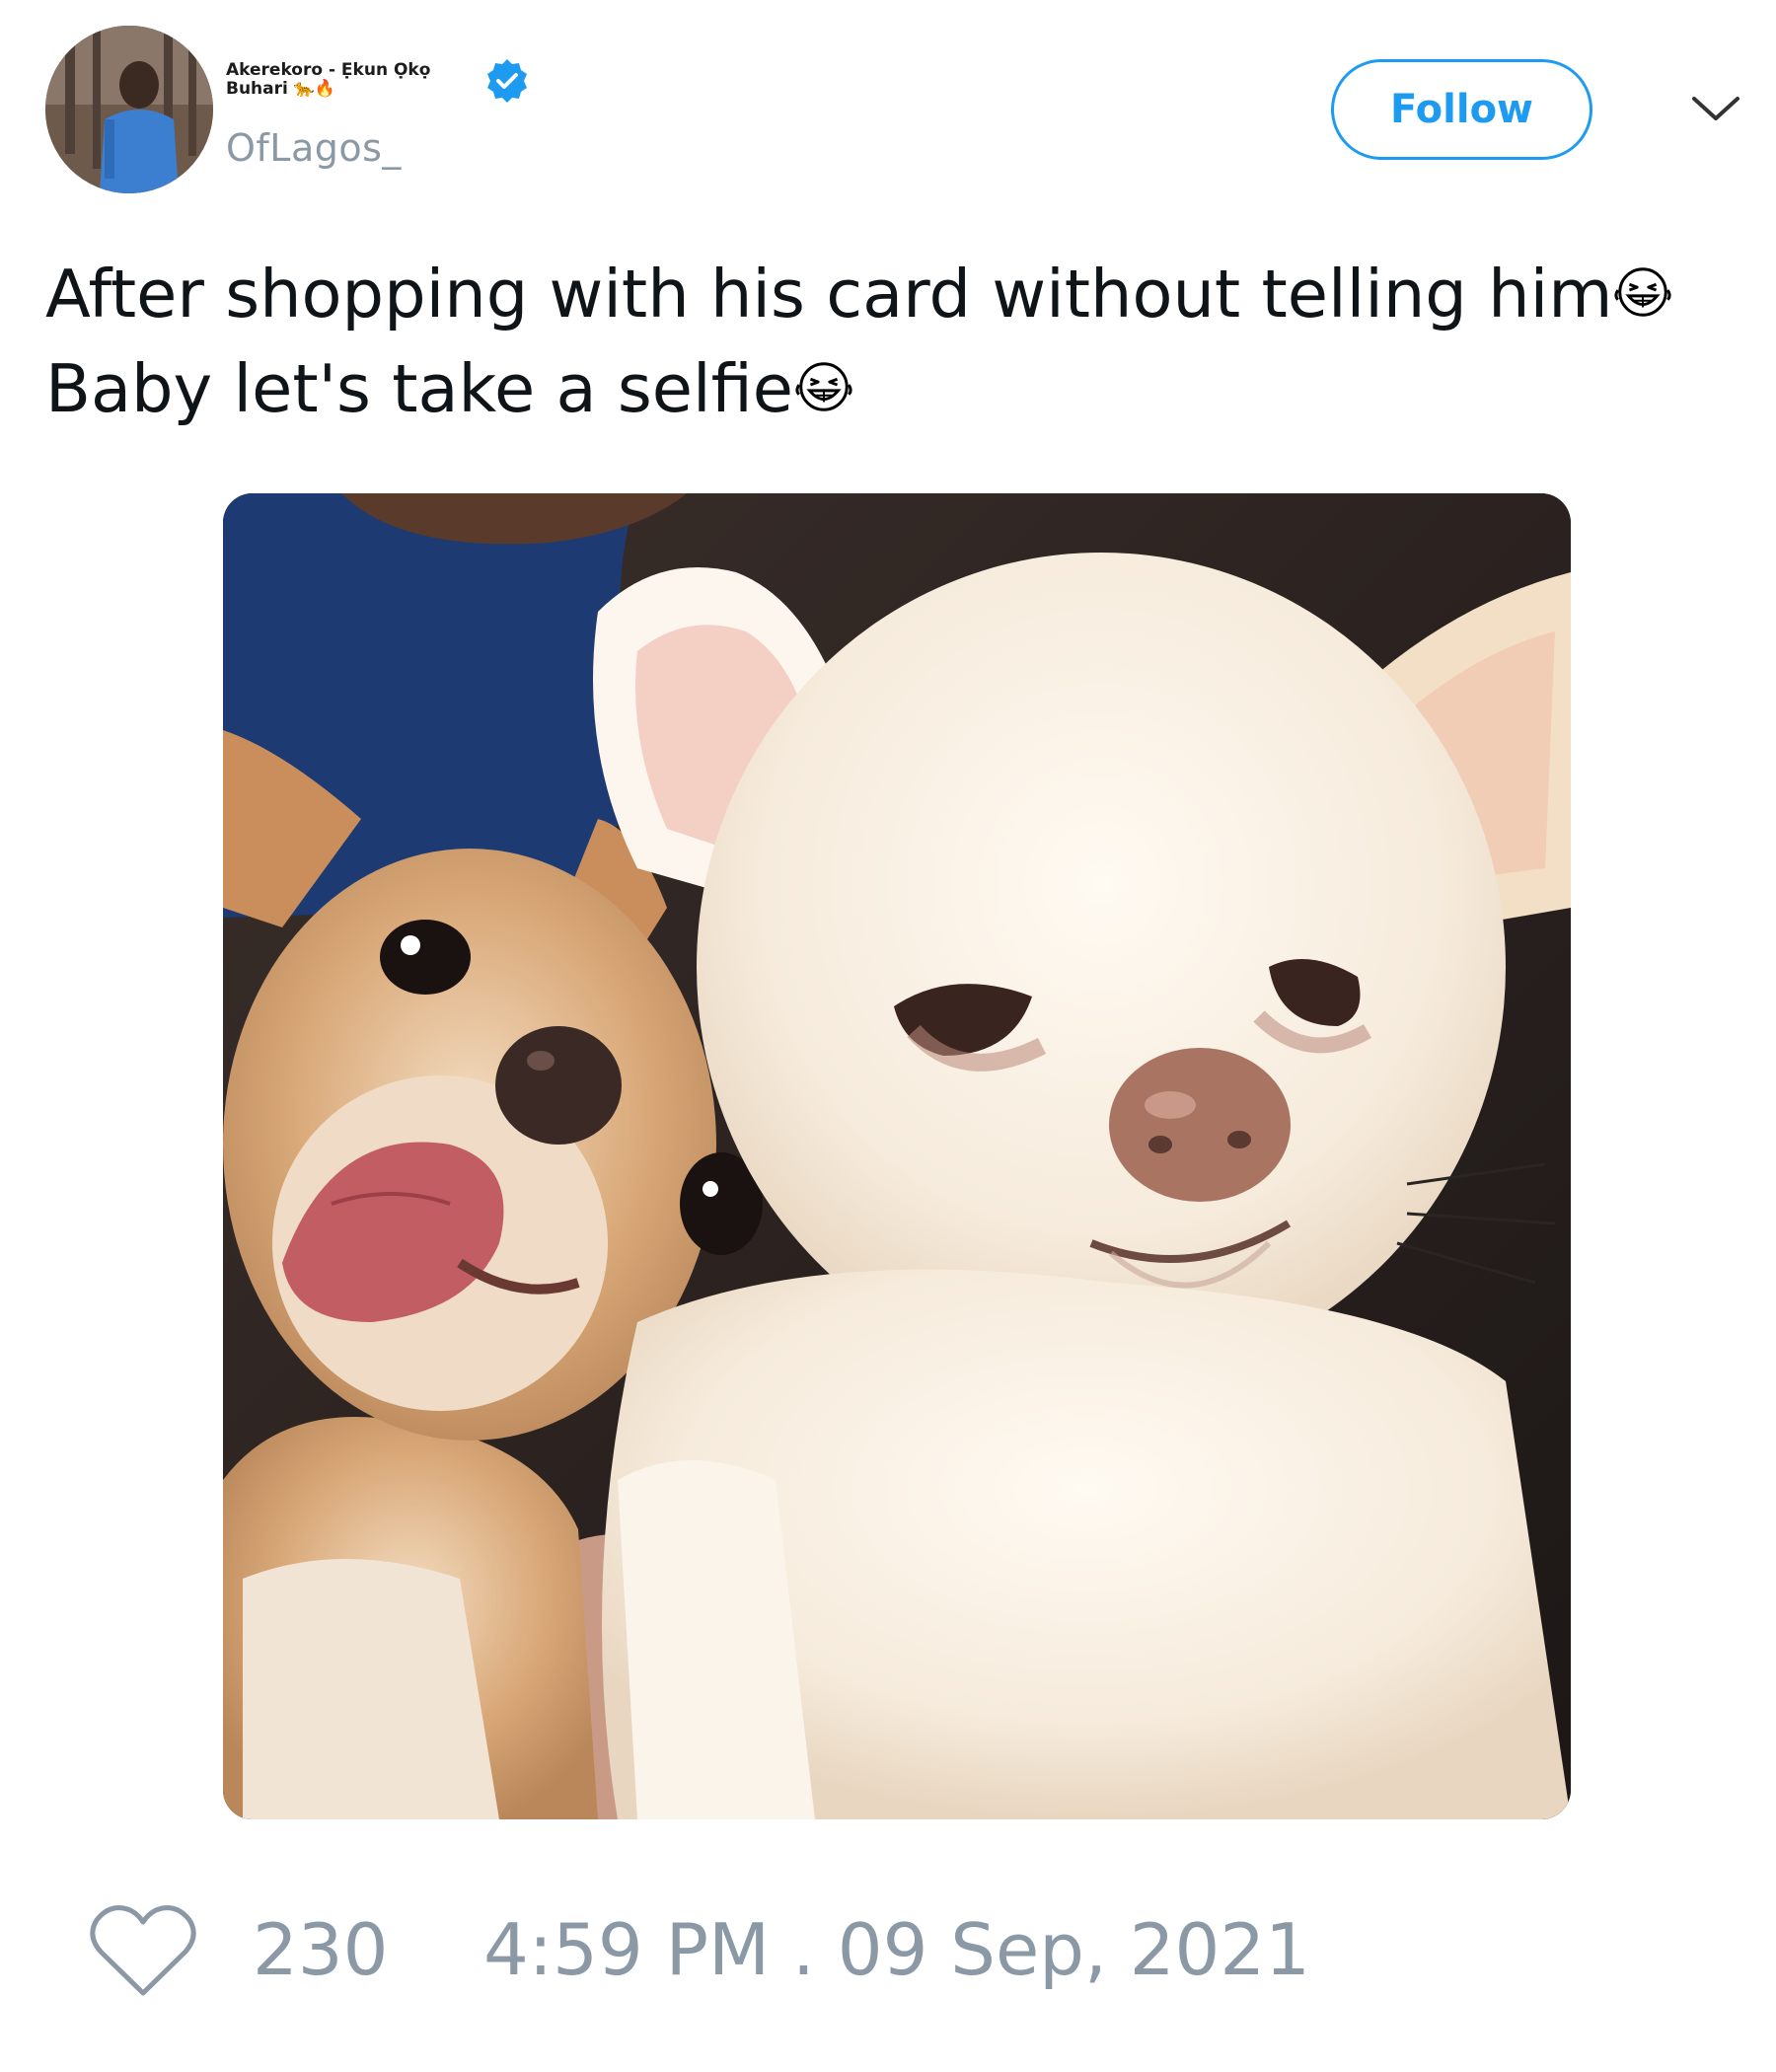 The width and height of the screenshot is (1776, 2072). I want to click on author-display-name: Akerekoro - Ẹkun Ọkọ Buhari 🐆🔥, so click(359, 80).